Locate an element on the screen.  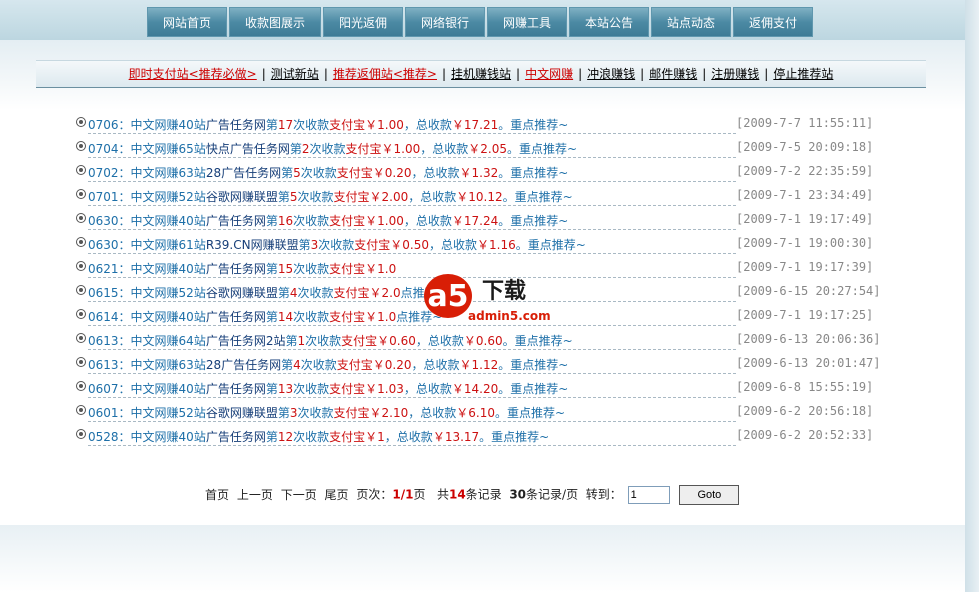
record-name: 谷歌网赚联盟 is located at coordinates (241, 413).